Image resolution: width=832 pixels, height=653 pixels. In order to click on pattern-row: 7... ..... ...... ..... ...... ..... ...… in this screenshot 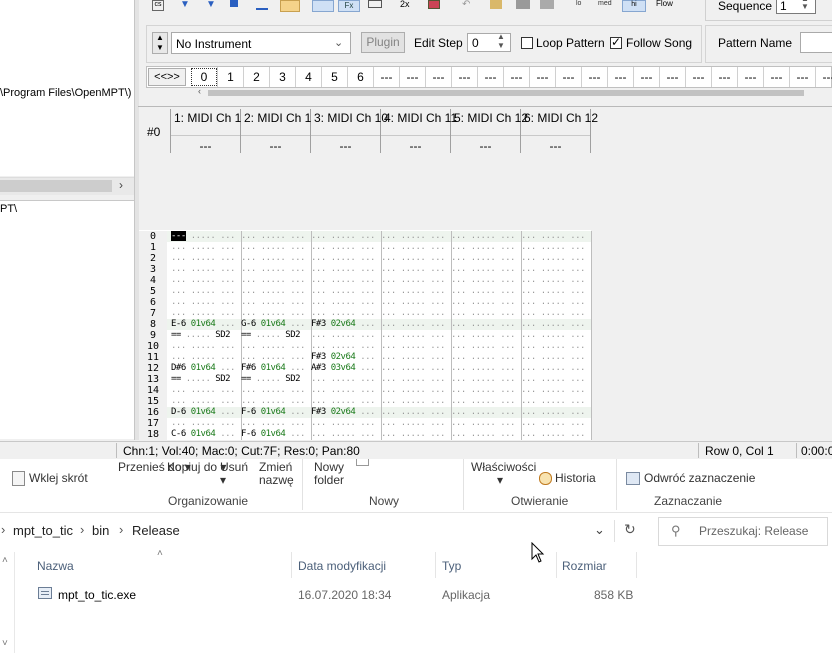, I will do `click(365, 313)`.